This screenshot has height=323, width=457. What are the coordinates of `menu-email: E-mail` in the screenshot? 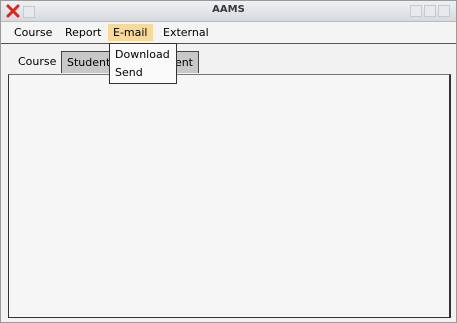 It's located at (130, 32).